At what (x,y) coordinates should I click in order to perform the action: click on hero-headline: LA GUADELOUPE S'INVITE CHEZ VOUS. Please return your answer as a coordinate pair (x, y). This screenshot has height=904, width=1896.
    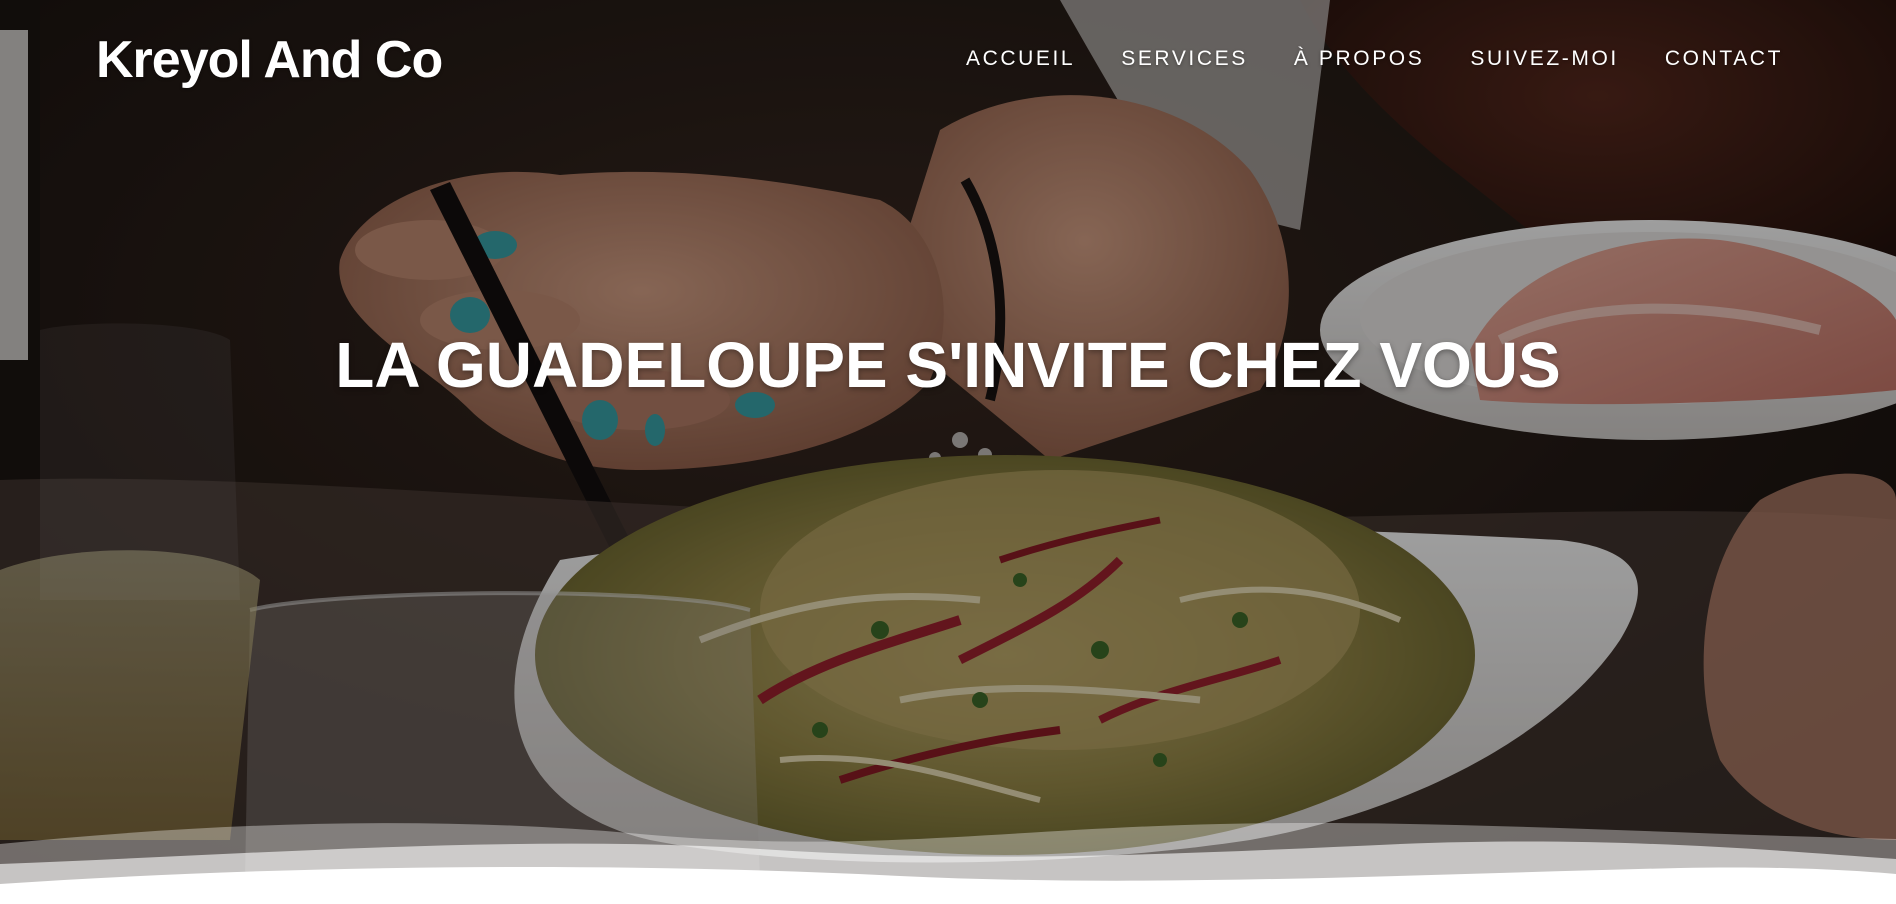
    Looking at the image, I should click on (948, 365).